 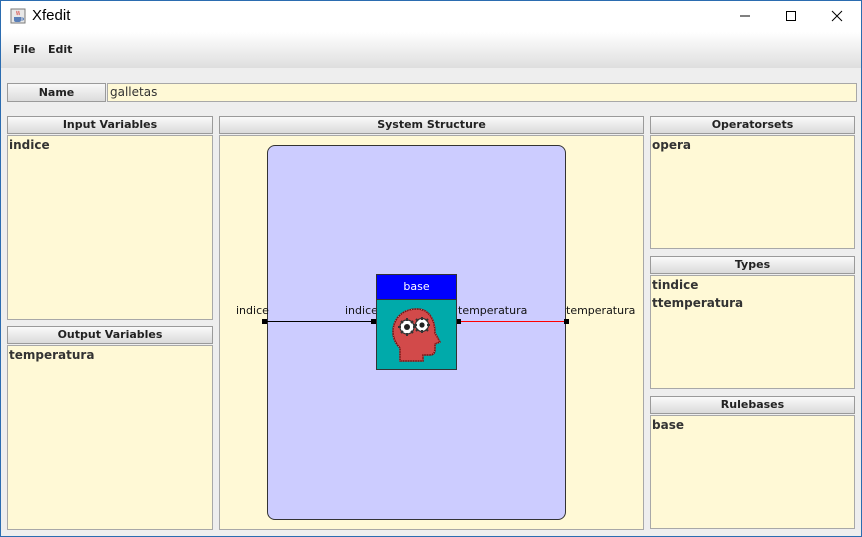 I want to click on close-icon, so click(x=837, y=16).